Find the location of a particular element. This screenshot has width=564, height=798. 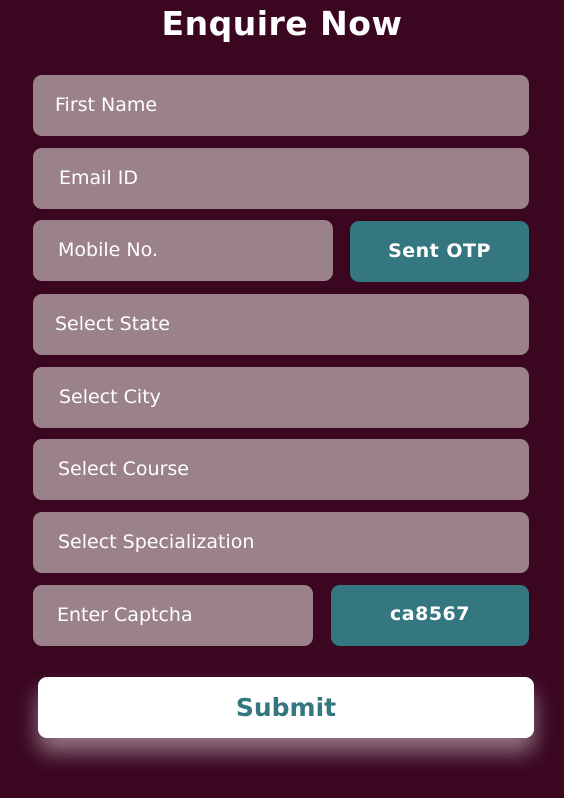

state-select: Select State is located at coordinates (281, 324).